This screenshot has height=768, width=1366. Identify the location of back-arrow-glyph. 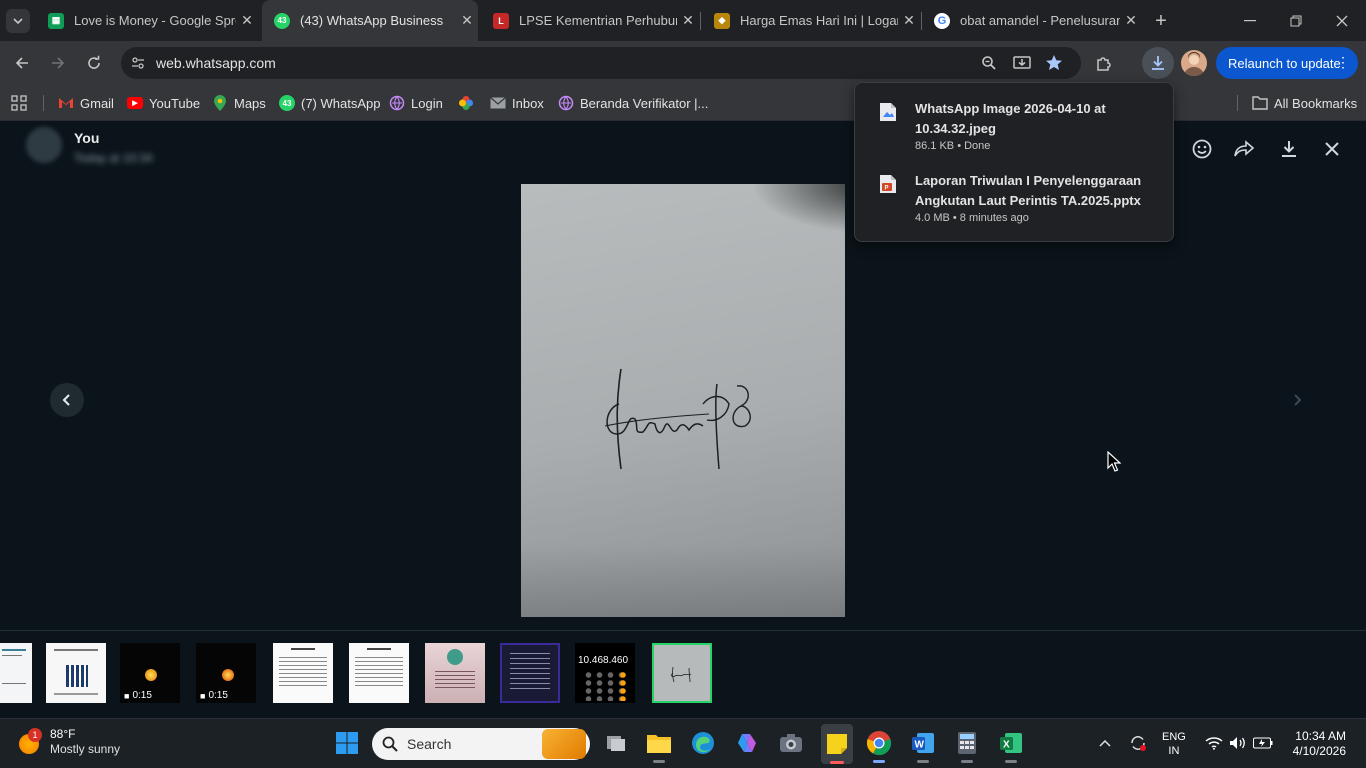
(21, 63).